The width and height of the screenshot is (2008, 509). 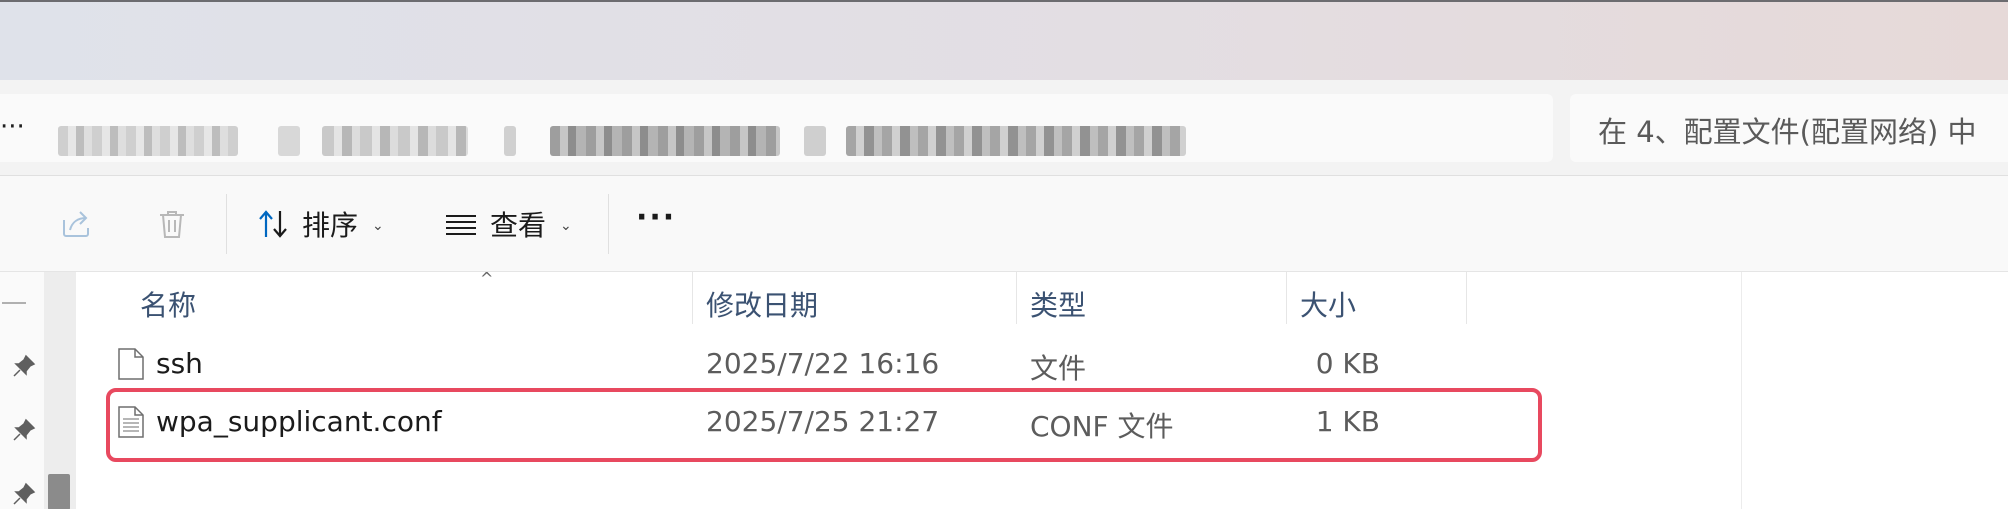 I want to click on address-bar: ···, so click(x=776, y=128).